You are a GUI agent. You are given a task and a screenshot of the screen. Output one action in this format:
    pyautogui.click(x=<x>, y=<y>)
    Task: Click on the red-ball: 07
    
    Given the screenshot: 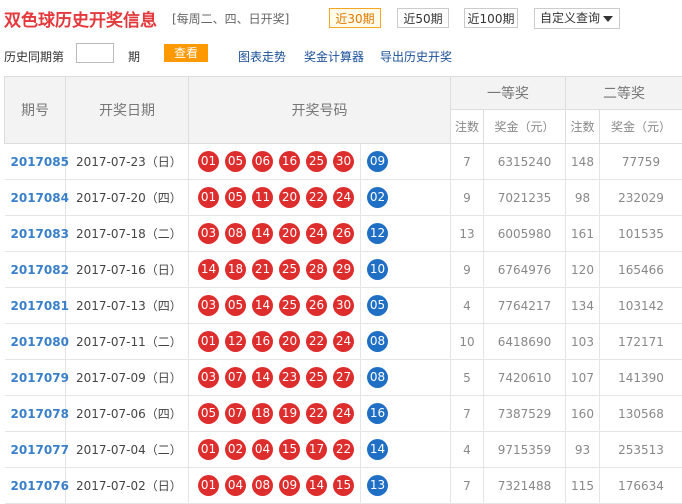 What is the action you would take?
    pyautogui.click(x=235, y=413)
    